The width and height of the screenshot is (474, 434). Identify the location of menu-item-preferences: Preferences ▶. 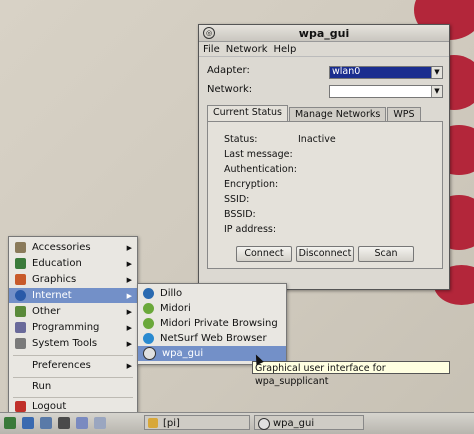
(73, 365).